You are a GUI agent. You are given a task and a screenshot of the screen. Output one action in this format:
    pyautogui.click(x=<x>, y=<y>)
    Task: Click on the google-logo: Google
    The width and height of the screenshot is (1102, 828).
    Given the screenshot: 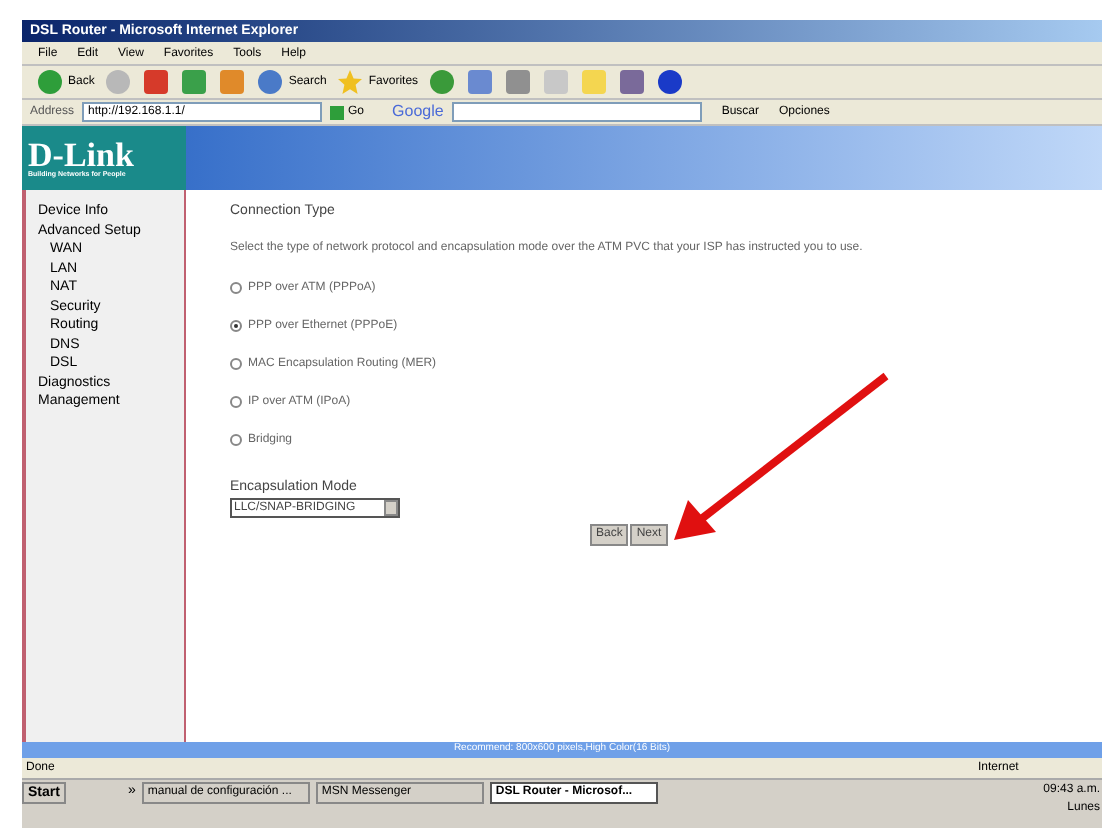 What is the action you would take?
    pyautogui.click(x=418, y=112)
    